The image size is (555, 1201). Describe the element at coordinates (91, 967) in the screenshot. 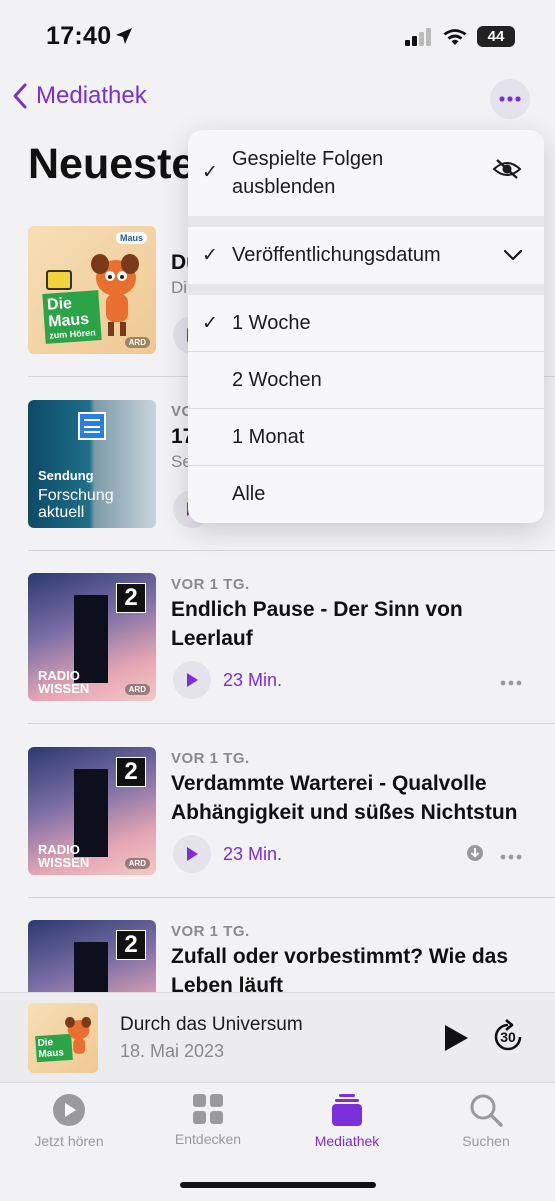

I see `door-graphic` at that location.